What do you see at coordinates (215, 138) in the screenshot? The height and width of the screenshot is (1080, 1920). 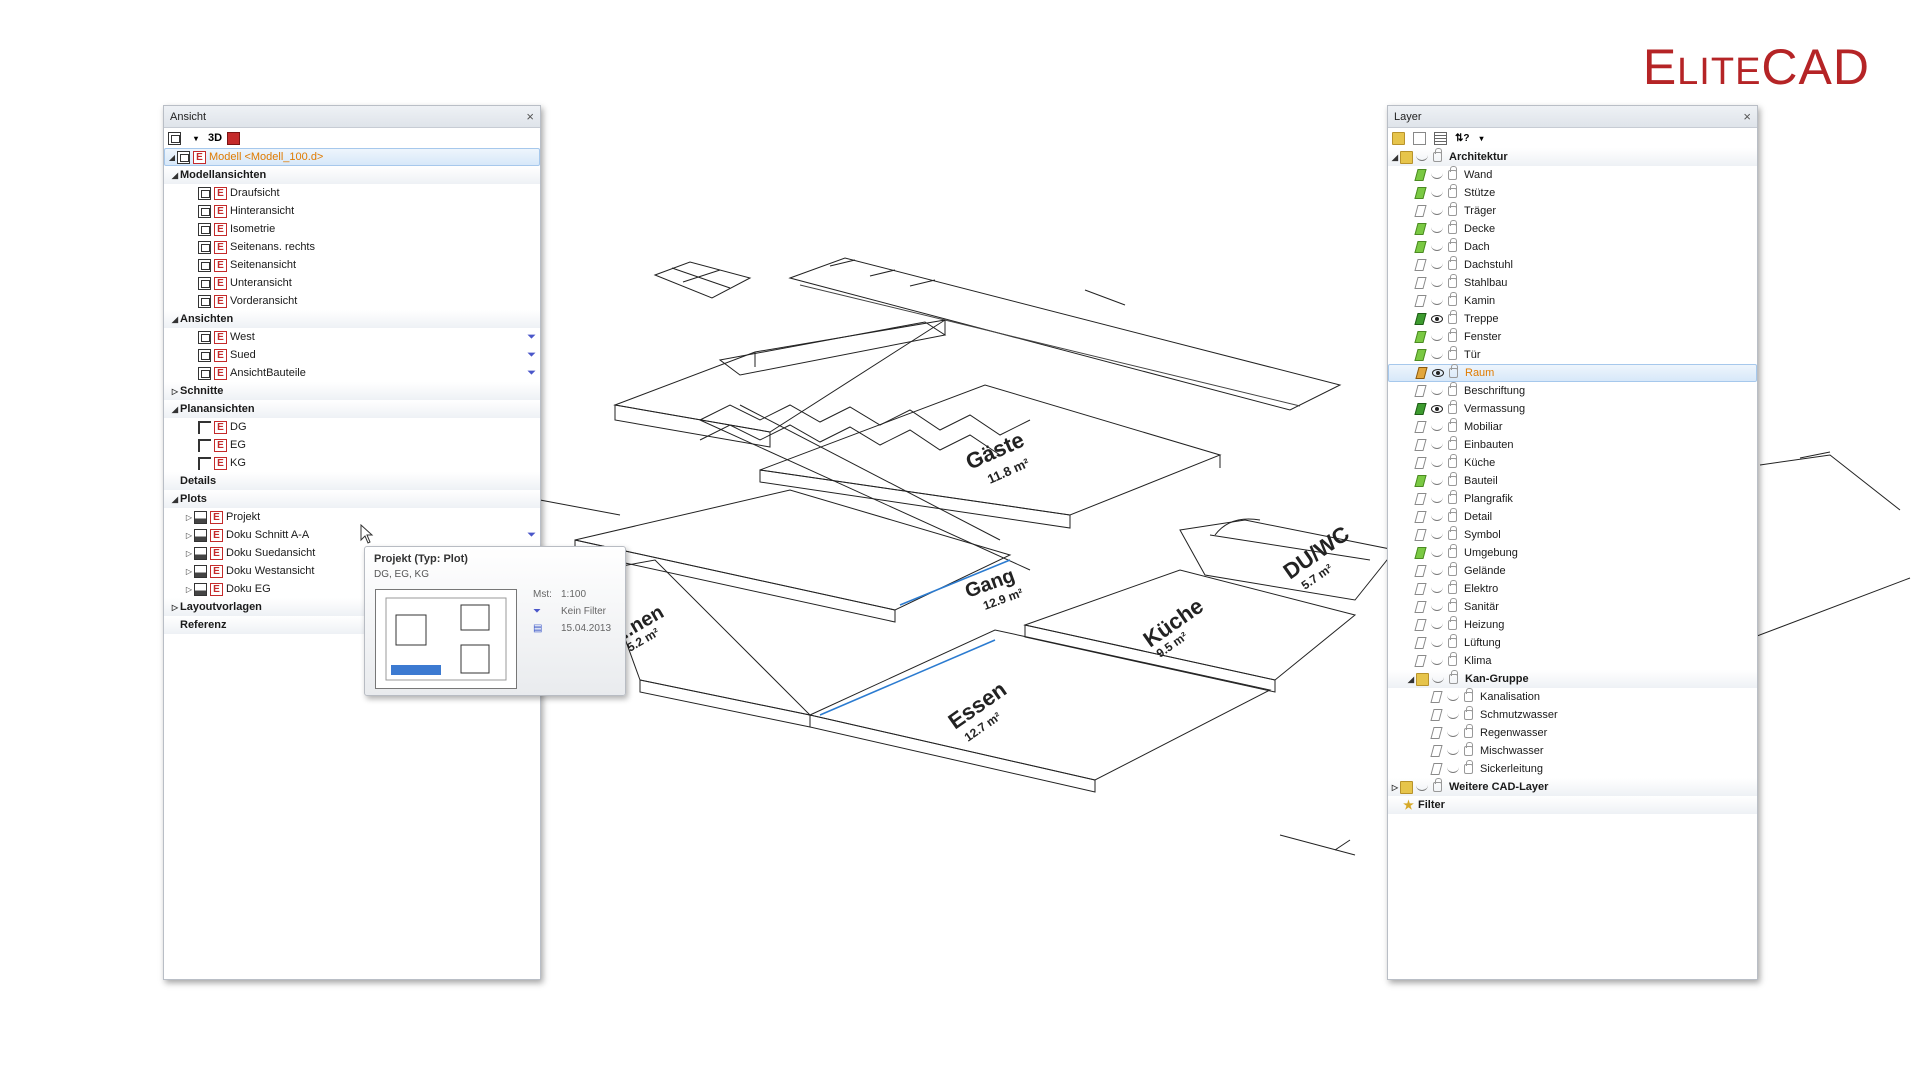 I see `mode-3d-button: 3D` at bounding box center [215, 138].